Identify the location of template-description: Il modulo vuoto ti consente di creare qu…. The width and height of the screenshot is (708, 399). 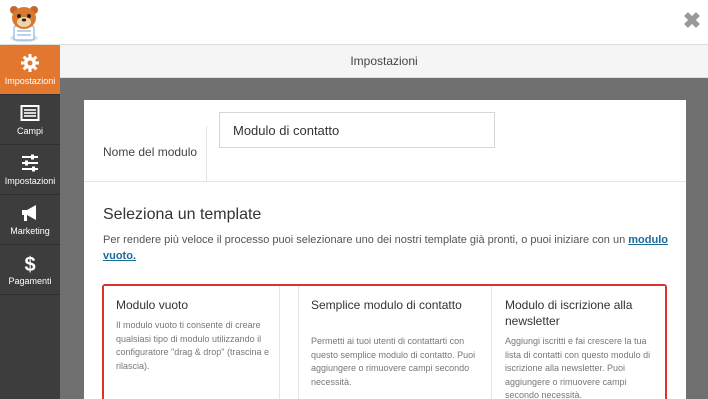
(192, 345).